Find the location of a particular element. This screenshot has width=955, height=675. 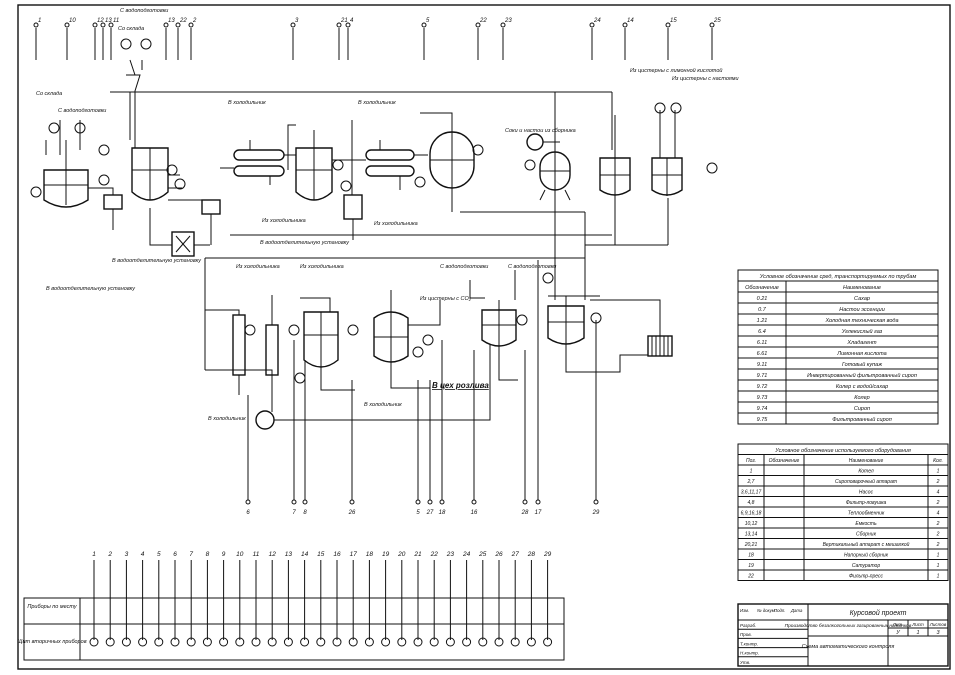

flow-label-to_sep3: В водоотделительную установку is located at coordinates (305, 243).